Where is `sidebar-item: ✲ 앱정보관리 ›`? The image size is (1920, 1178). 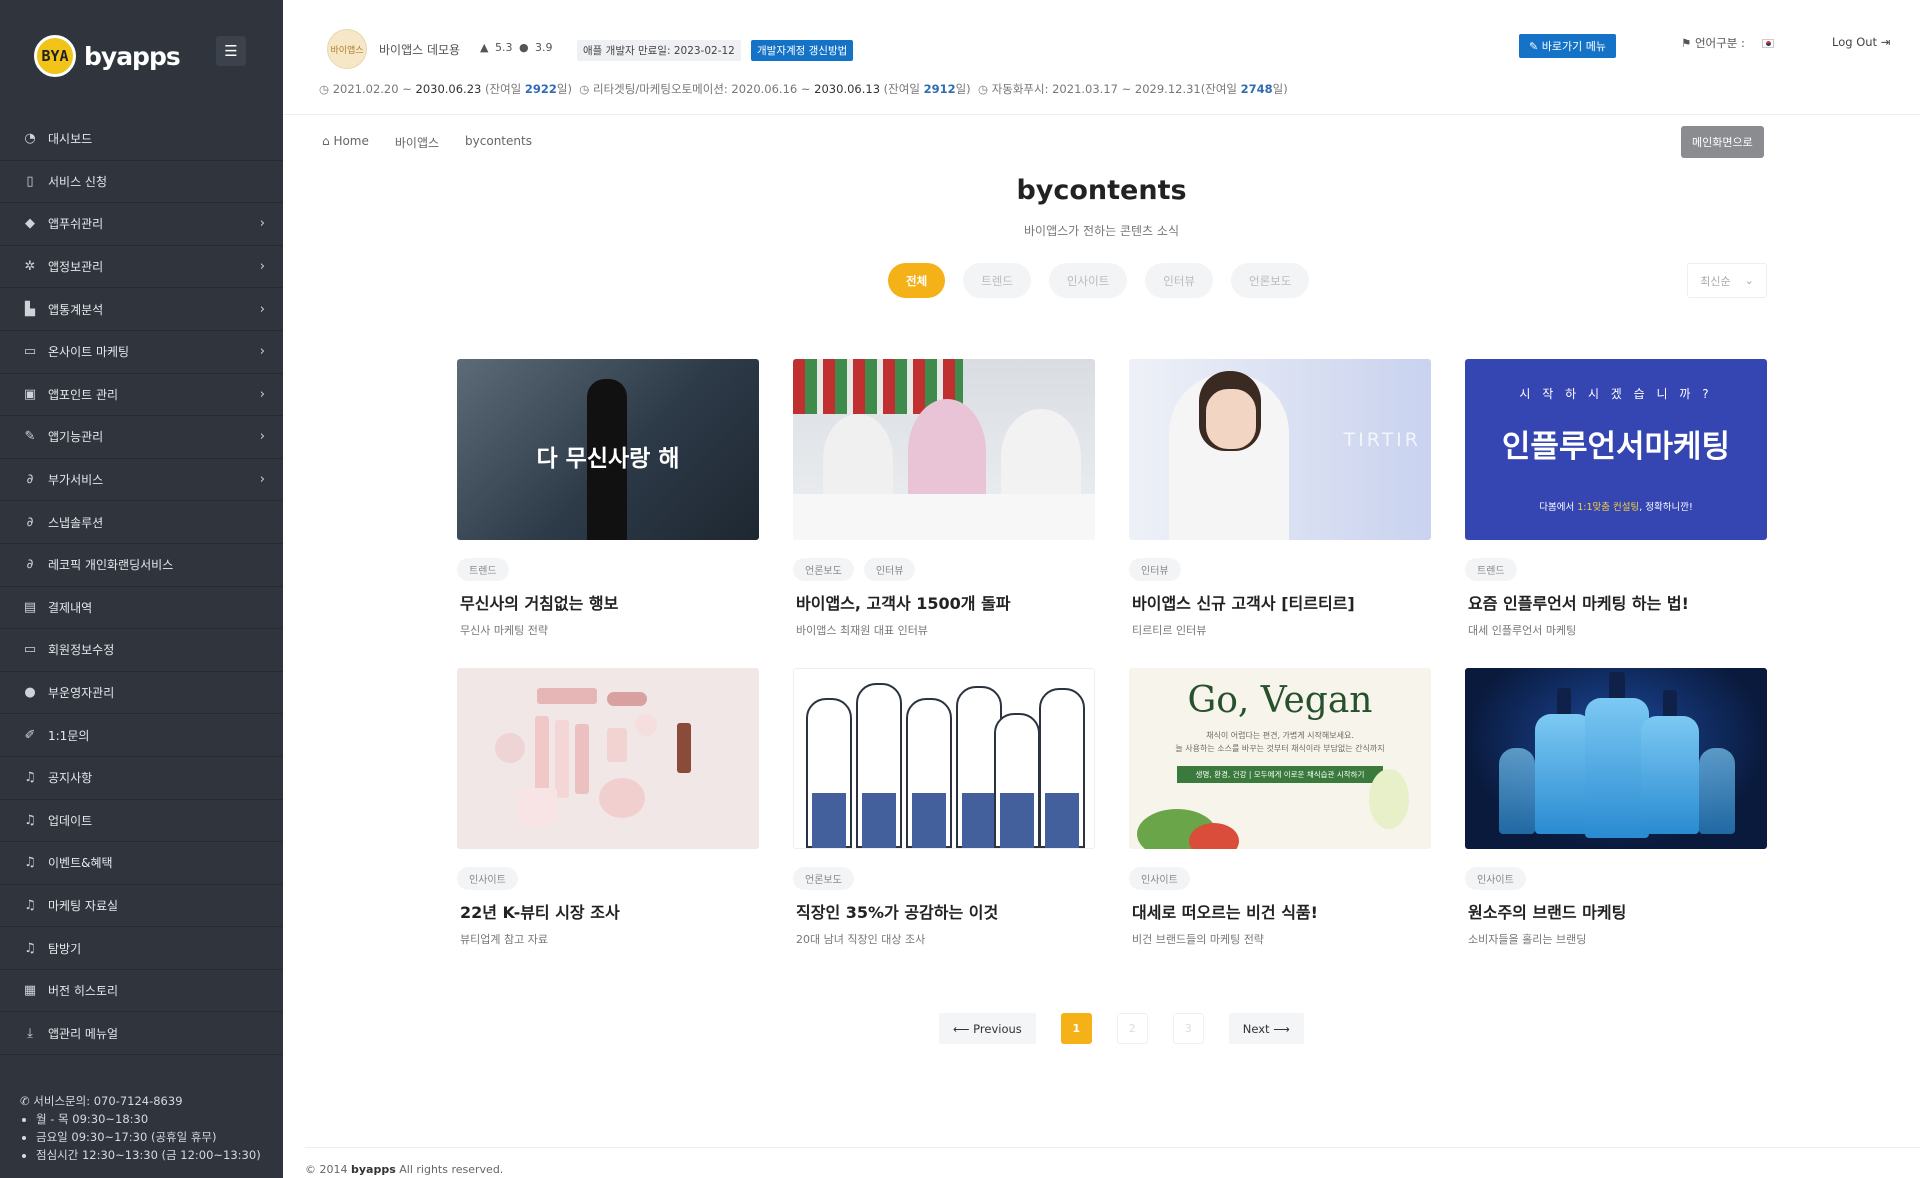 sidebar-item: ✲ 앱정보관리 › is located at coordinates (141, 267).